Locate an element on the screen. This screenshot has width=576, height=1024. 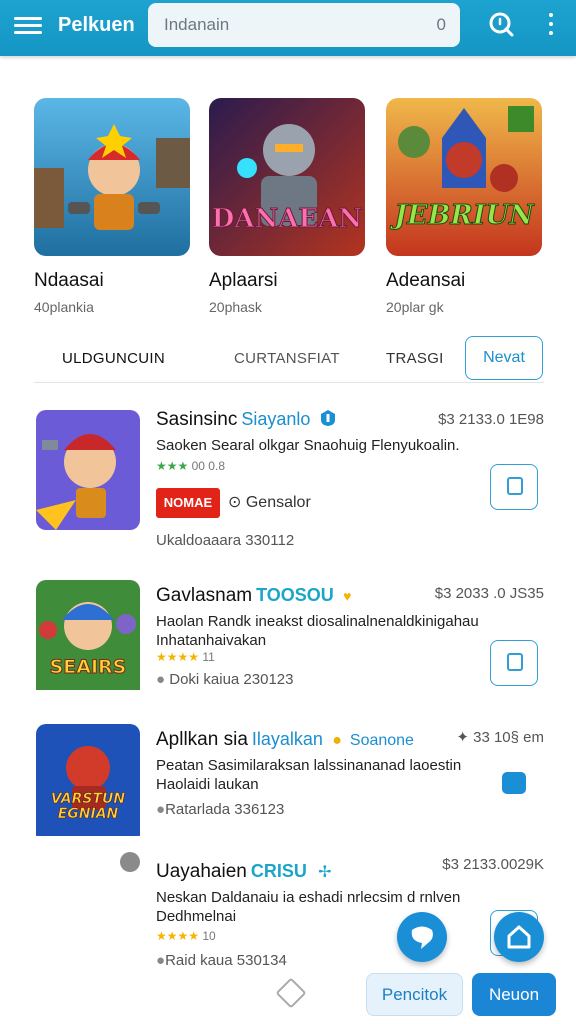
pin-icon: ✢ is located at coordinates (325, 872).